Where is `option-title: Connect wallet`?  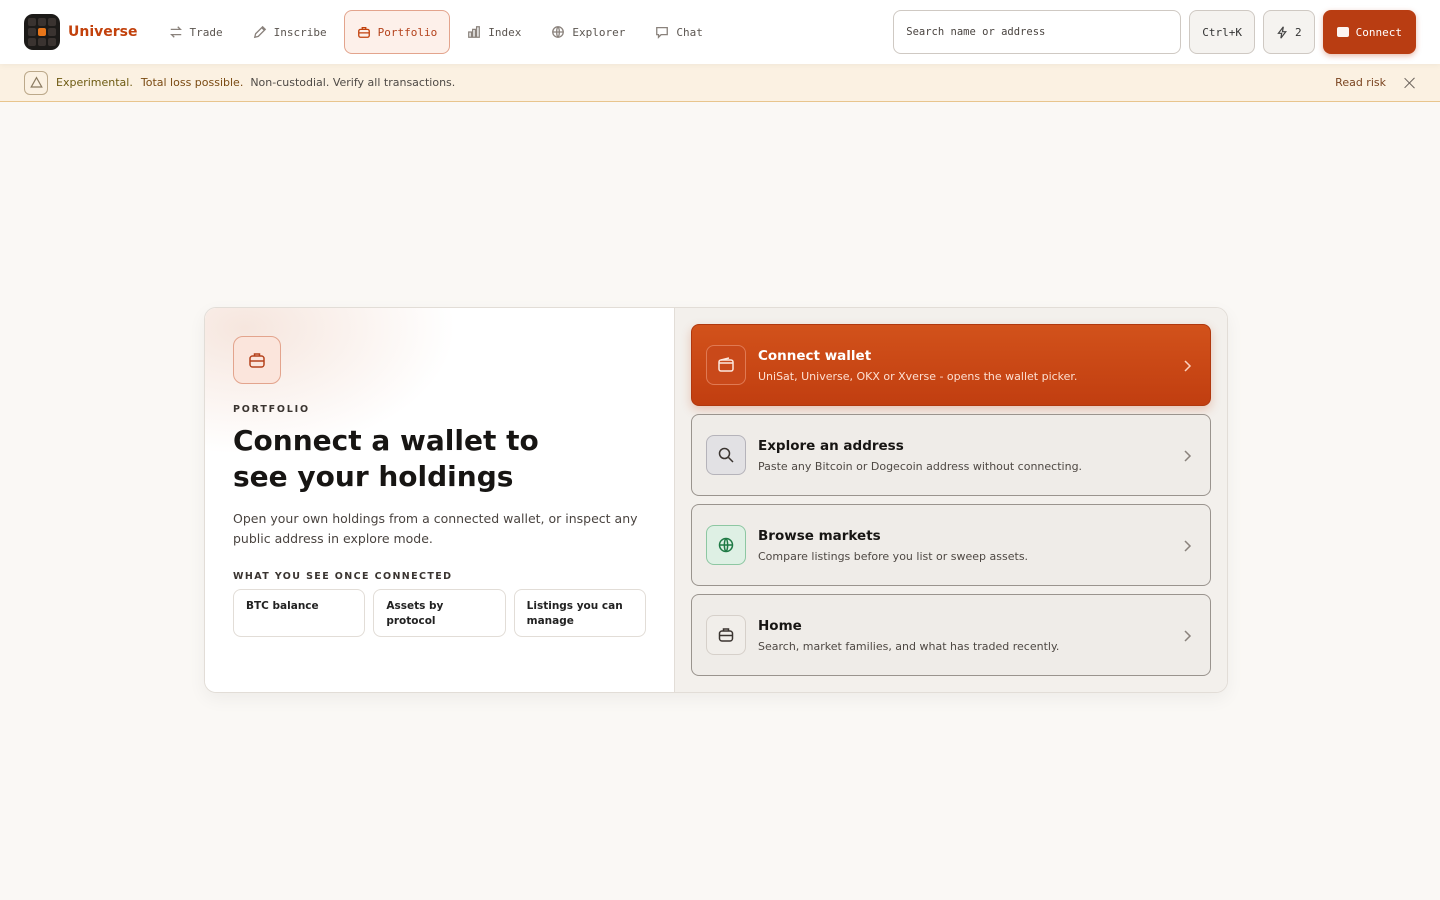
option-title: Connect wallet is located at coordinates (815, 355).